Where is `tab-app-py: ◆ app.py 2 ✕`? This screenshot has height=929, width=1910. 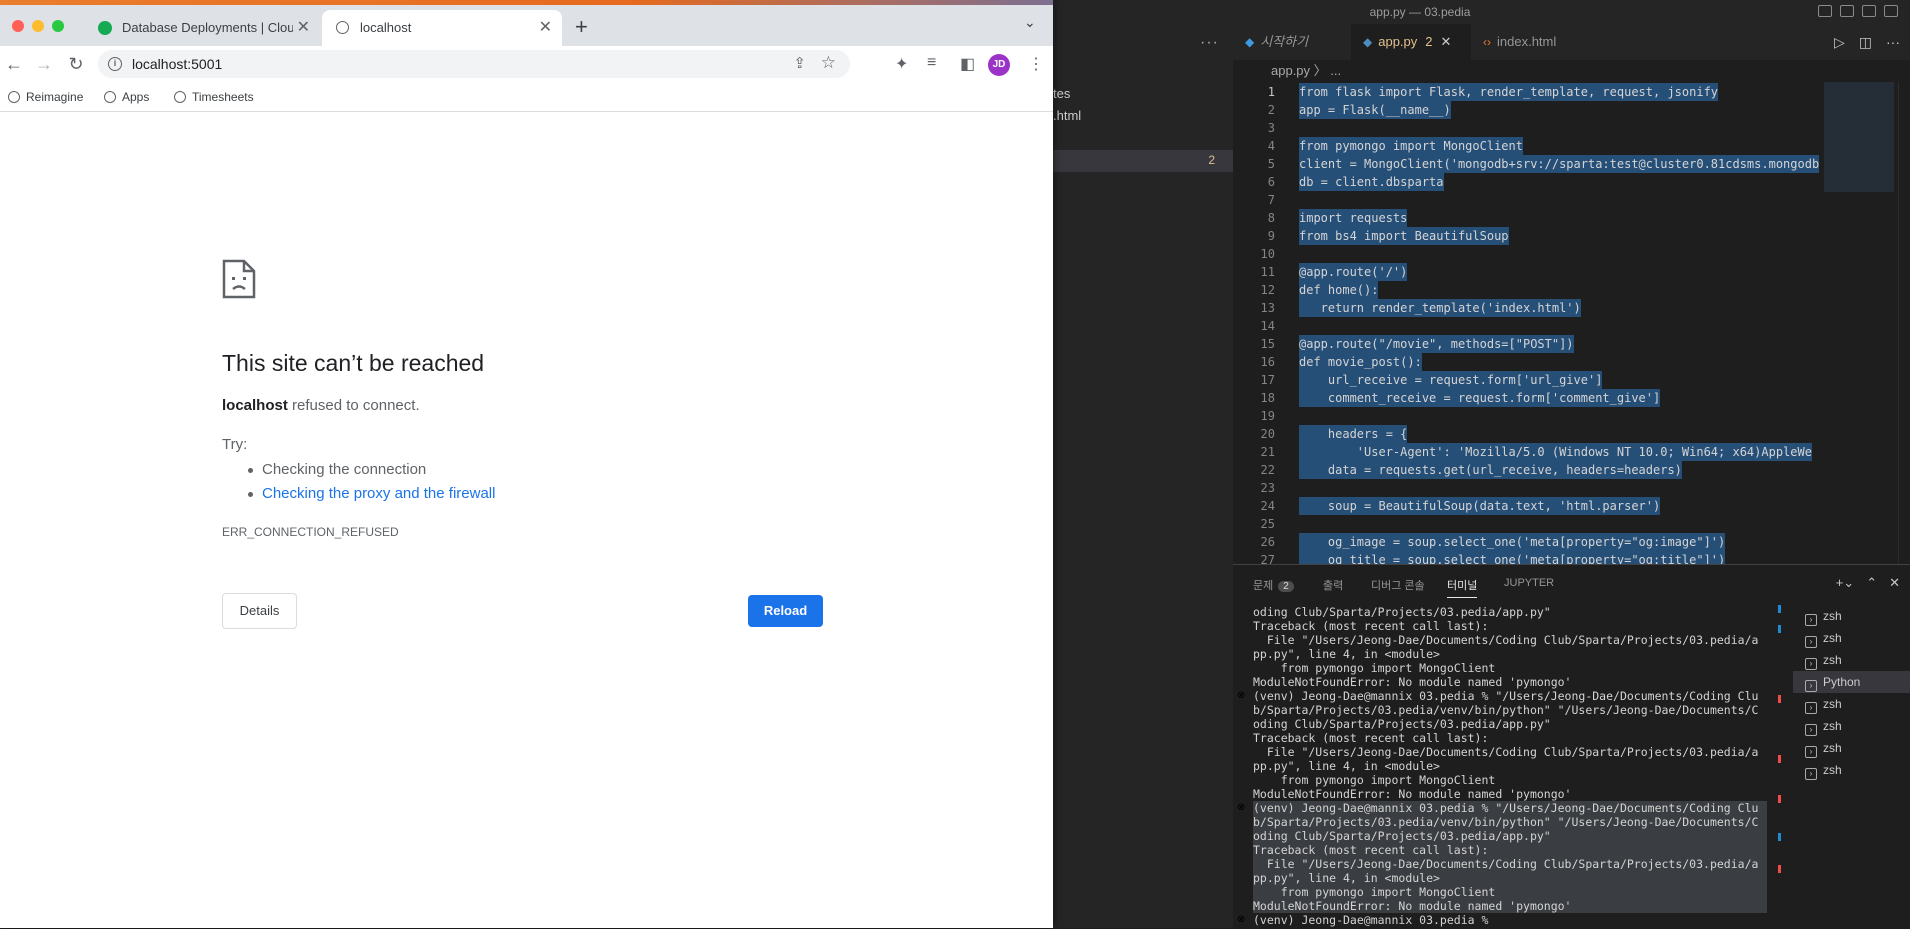 tab-app-py: ◆ app.py 2 ✕ is located at coordinates (1411, 42).